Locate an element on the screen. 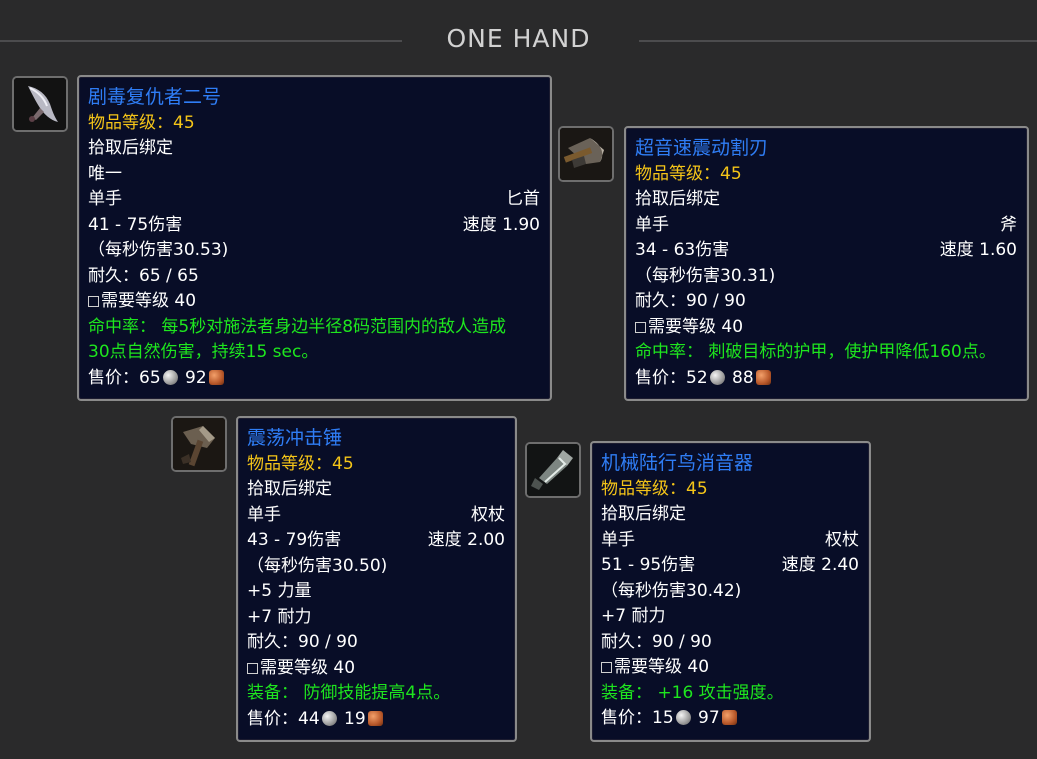  effect-line: 装备： 防御技能提高4点。 is located at coordinates (349, 693).